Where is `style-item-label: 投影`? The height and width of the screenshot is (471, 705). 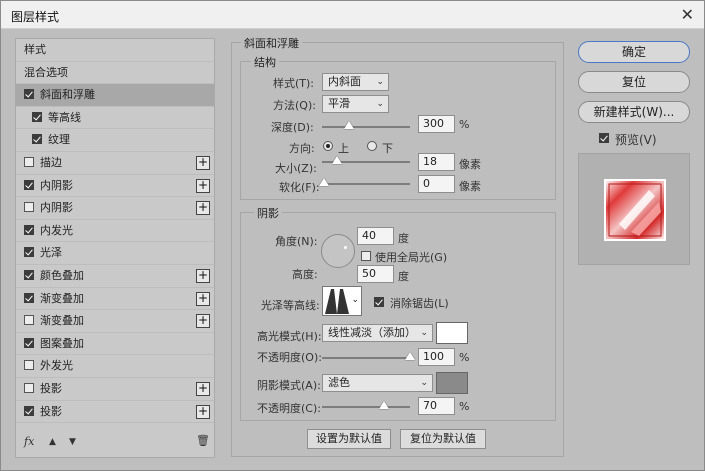 style-item-label: 投影 is located at coordinates (51, 411).